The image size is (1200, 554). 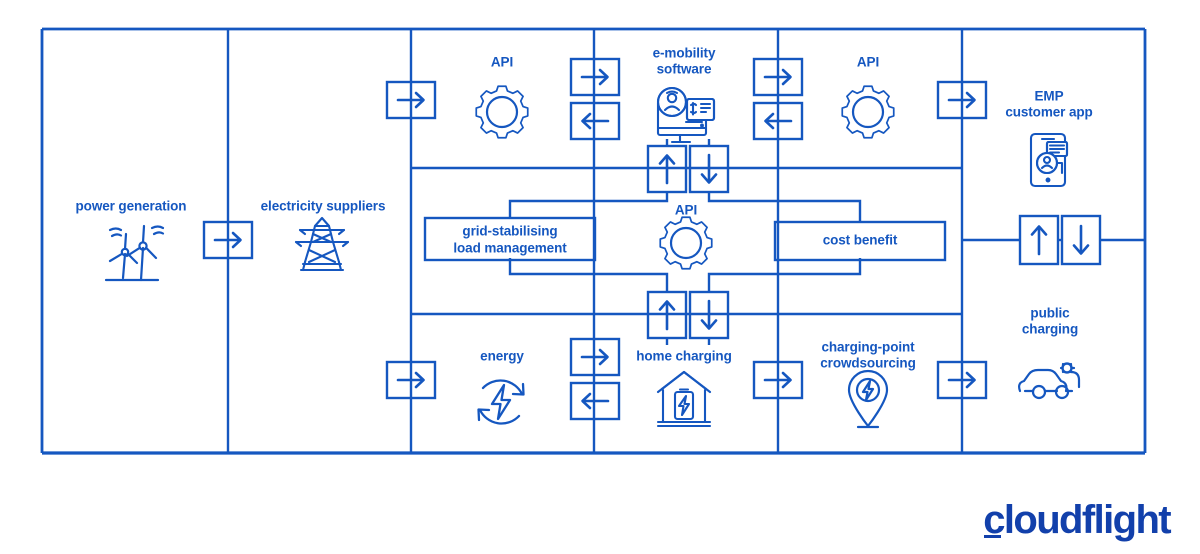 What do you see at coordinates (688, 317) in the screenshot?
I see `center-api-bottom-connectors` at bounding box center [688, 317].